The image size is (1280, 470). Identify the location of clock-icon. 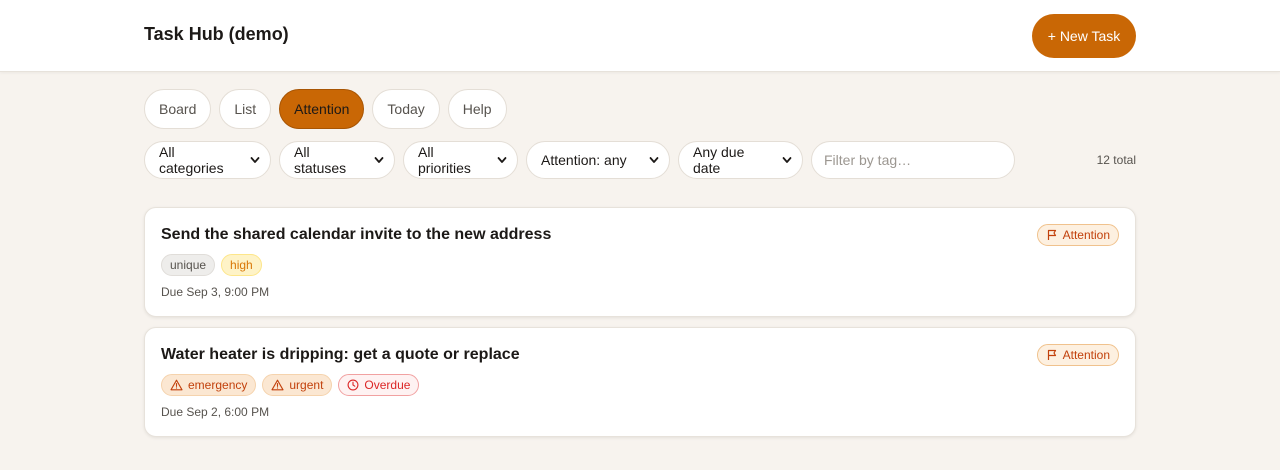
(353, 385).